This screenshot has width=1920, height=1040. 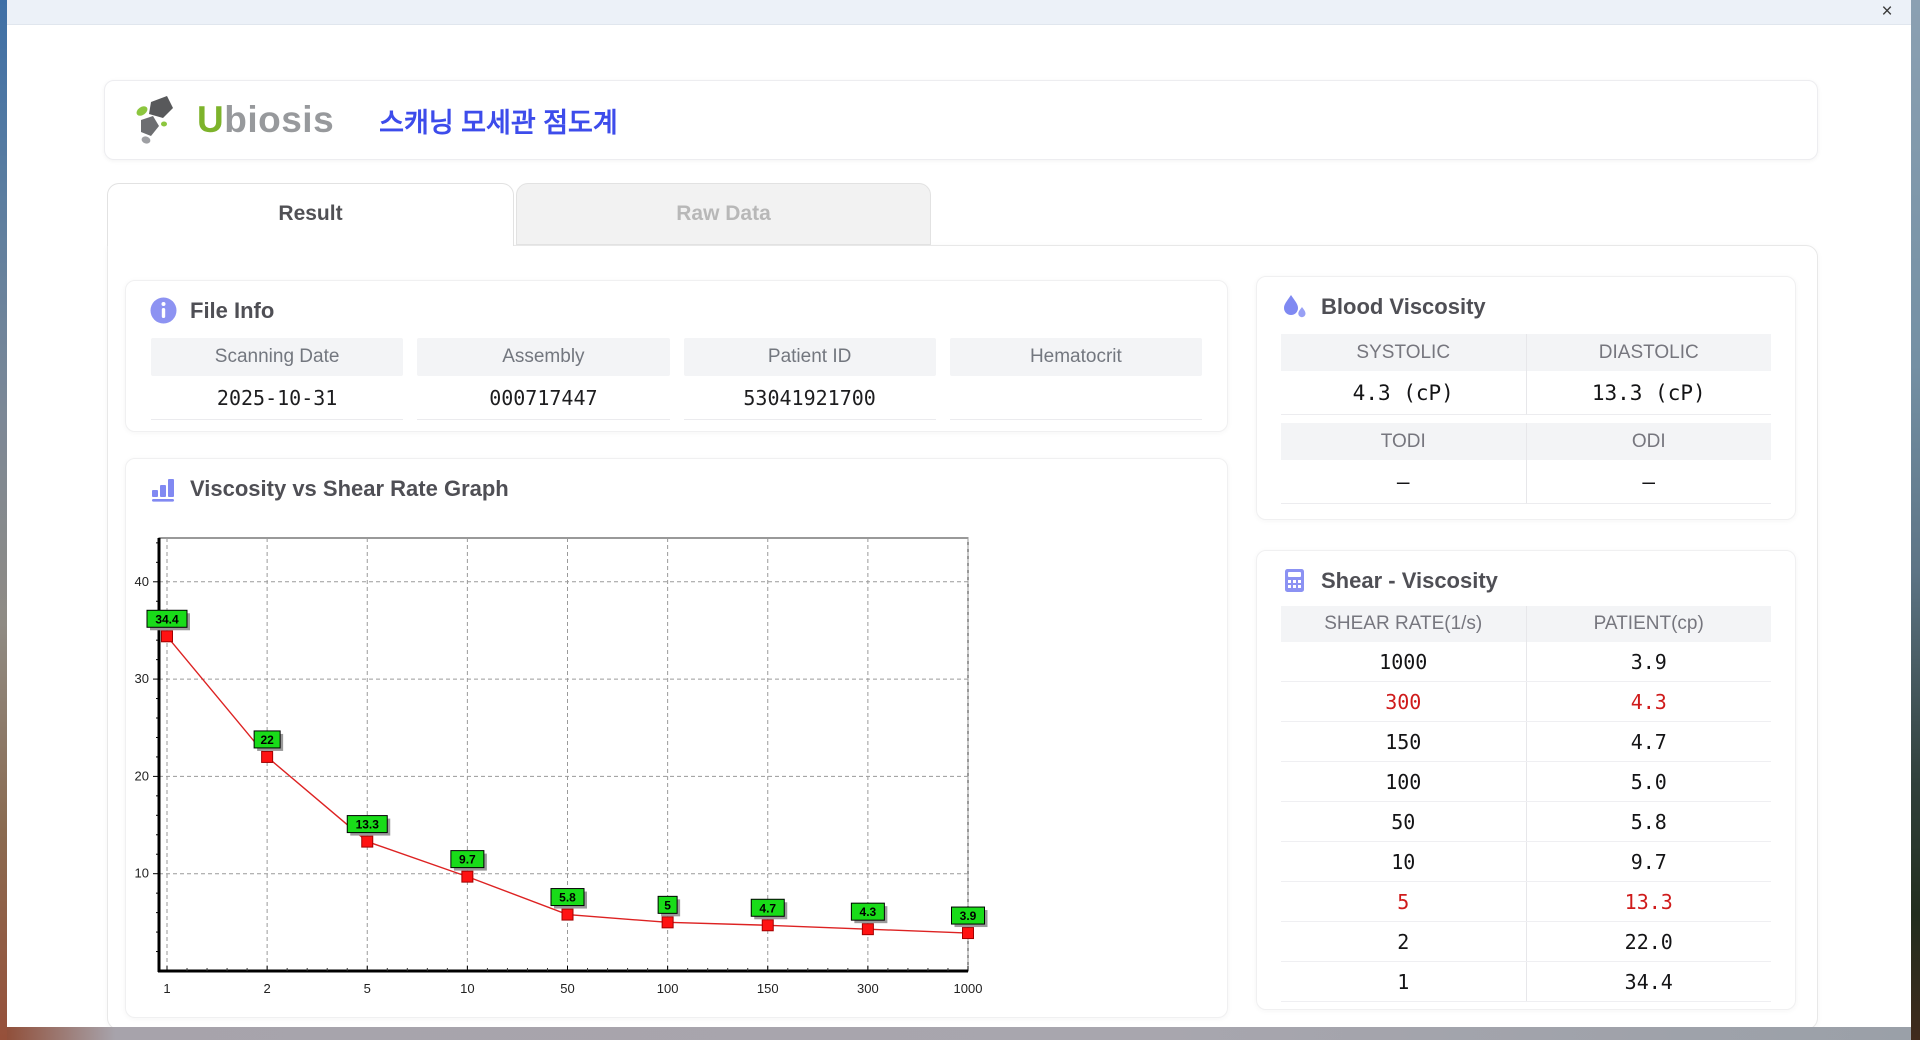 I want to click on svg-text: 30, so click(x=142, y=678).